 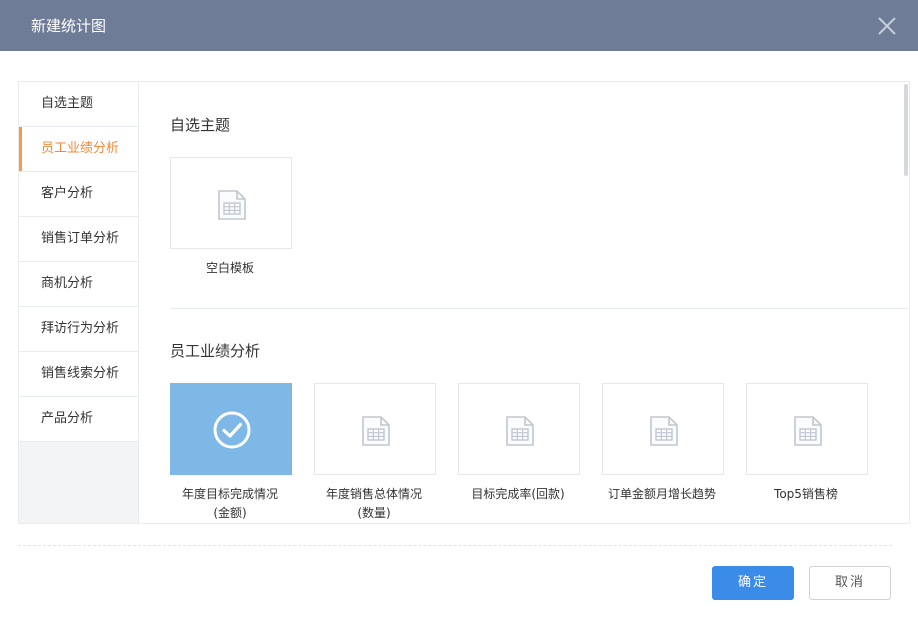 I want to click on sidebar-item-custom-topic: 自选主题, so click(x=78, y=104).